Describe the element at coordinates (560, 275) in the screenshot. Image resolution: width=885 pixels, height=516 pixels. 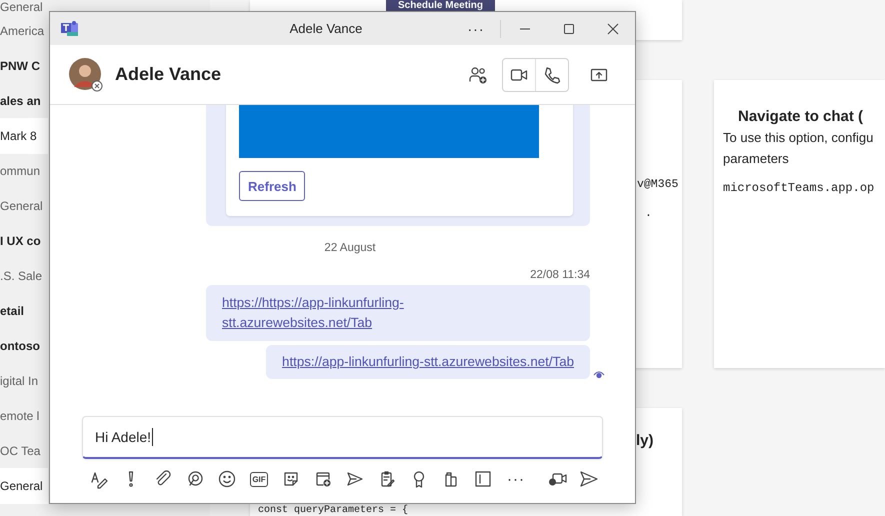
I see `message-time: 22/08 11:34` at that location.